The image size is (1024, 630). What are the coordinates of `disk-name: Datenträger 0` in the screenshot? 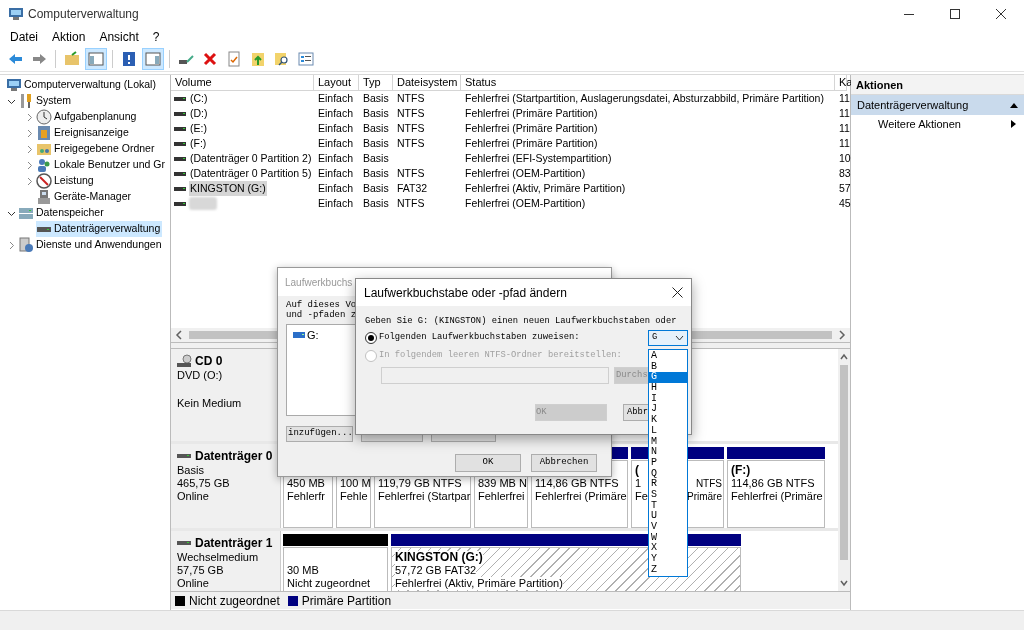 It's located at (234, 456).